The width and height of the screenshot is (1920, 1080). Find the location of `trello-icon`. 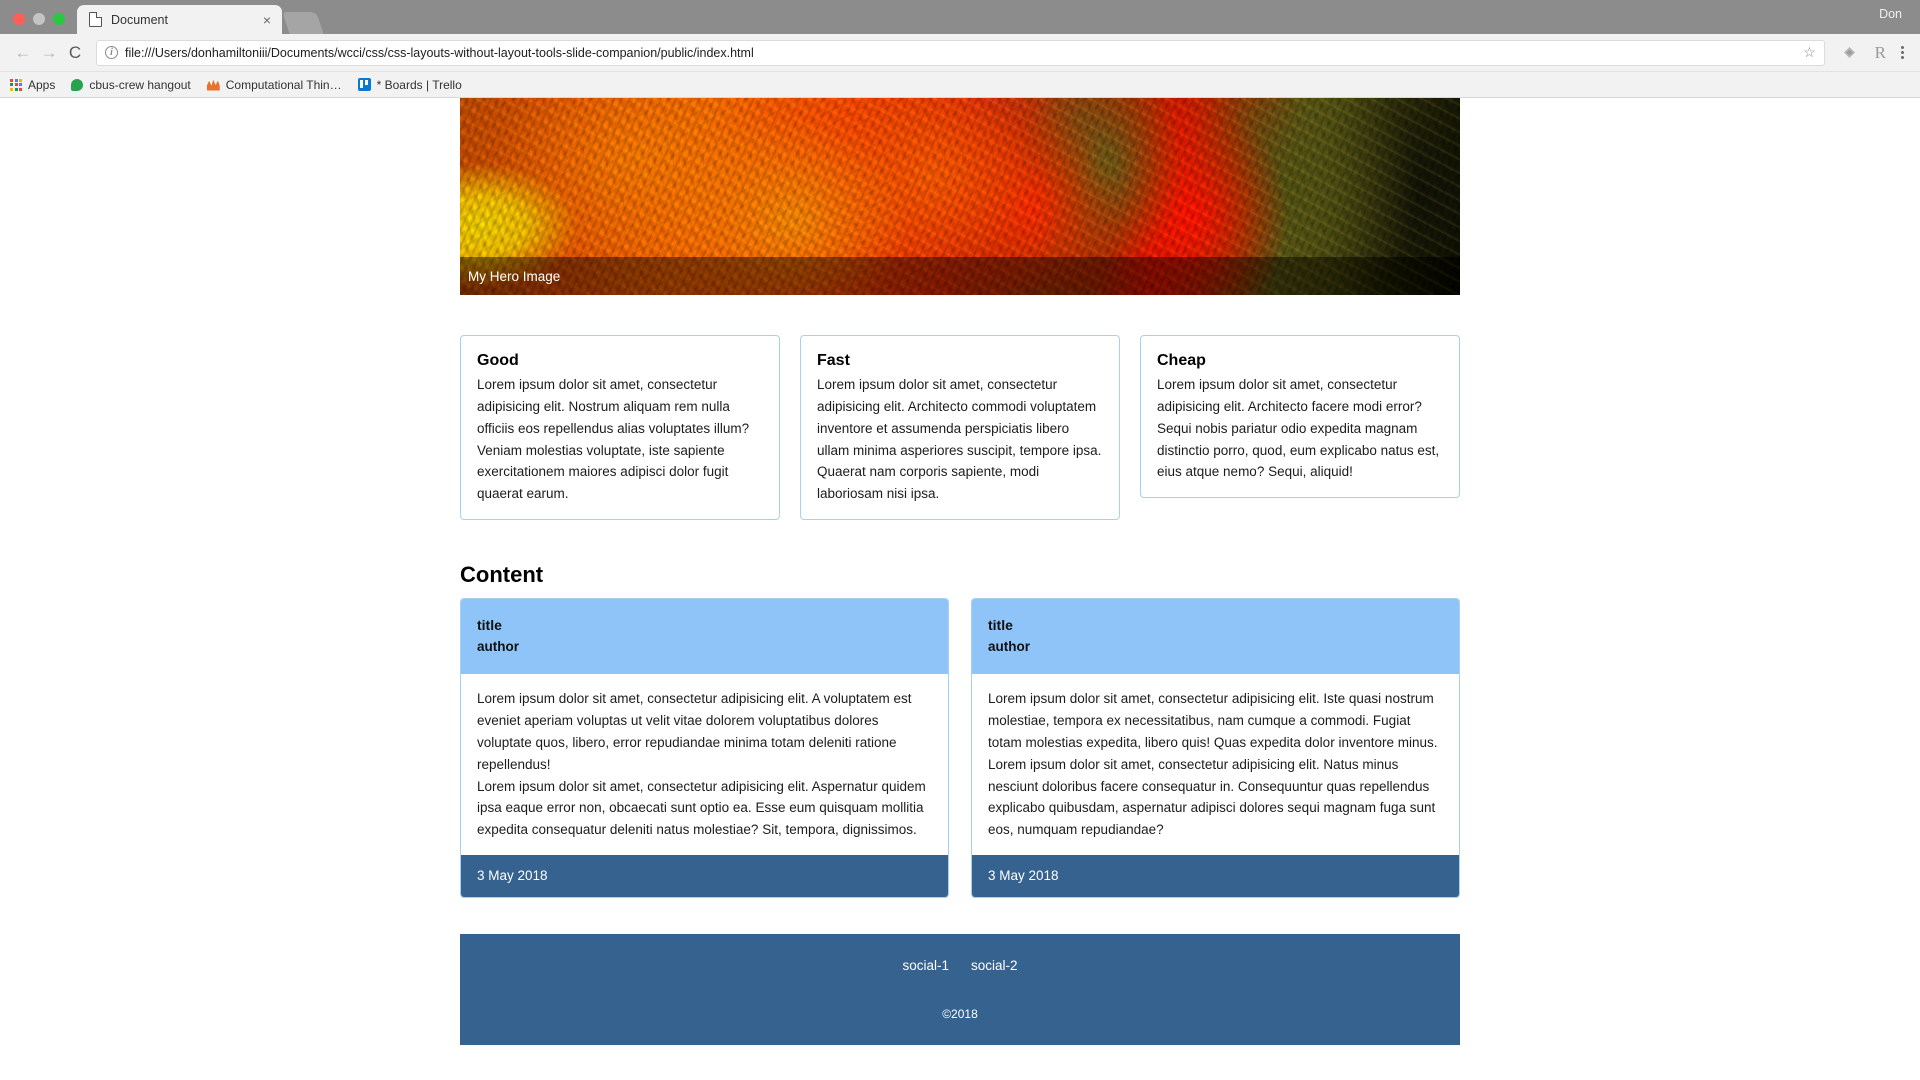

trello-icon is located at coordinates (364, 84).